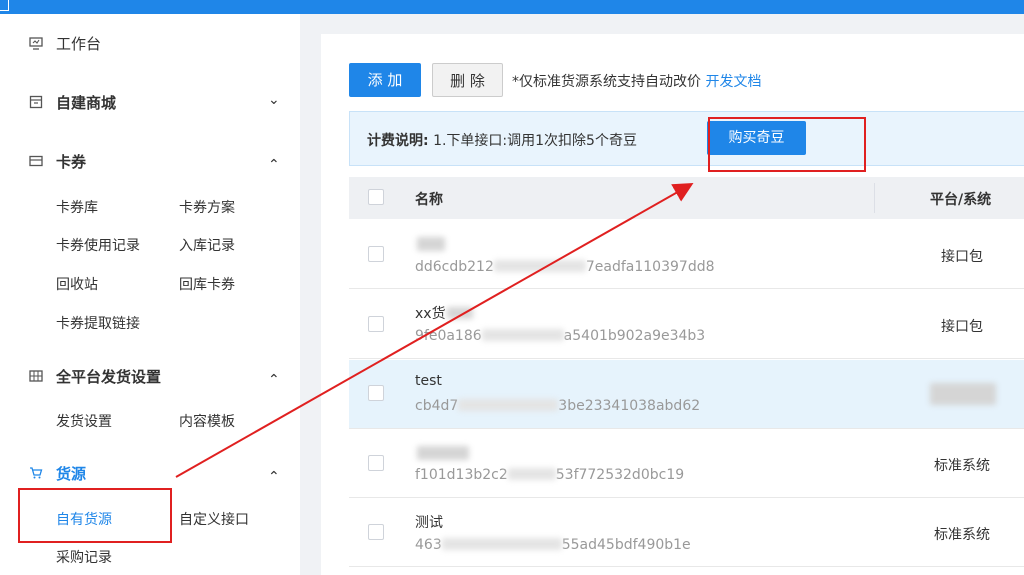 The image size is (1024, 575). What do you see at coordinates (467, 80) in the screenshot?
I see `delete-button: 删 除` at bounding box center [467, 80].